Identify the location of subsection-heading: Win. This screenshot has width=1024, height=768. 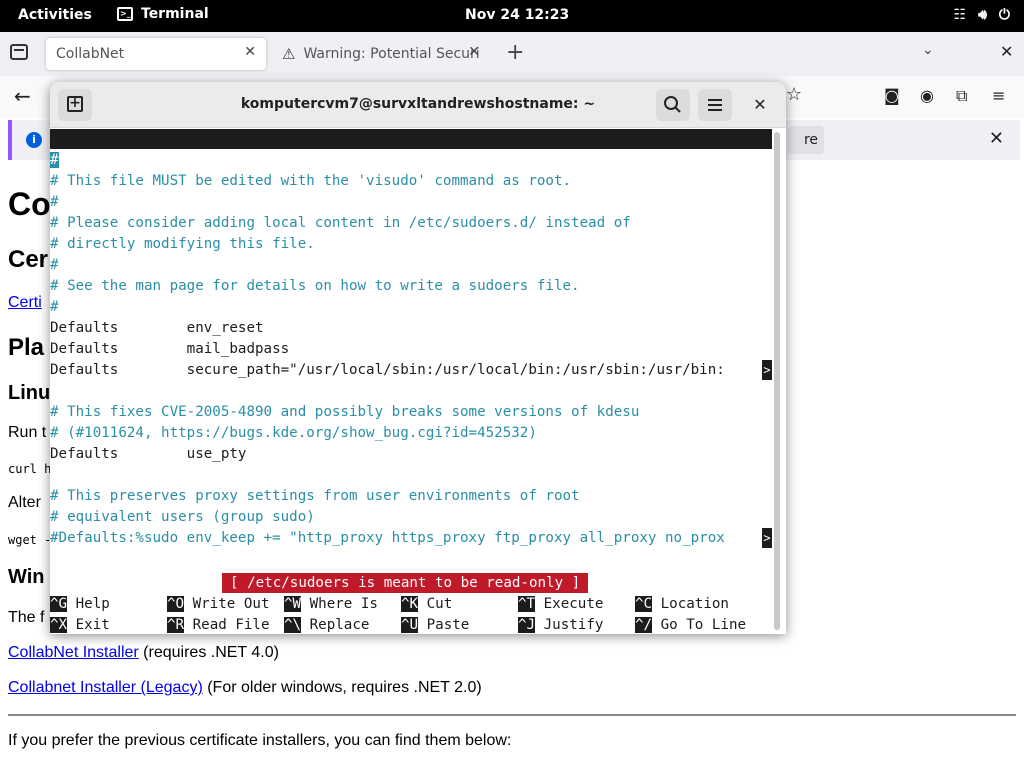
(26, 577).